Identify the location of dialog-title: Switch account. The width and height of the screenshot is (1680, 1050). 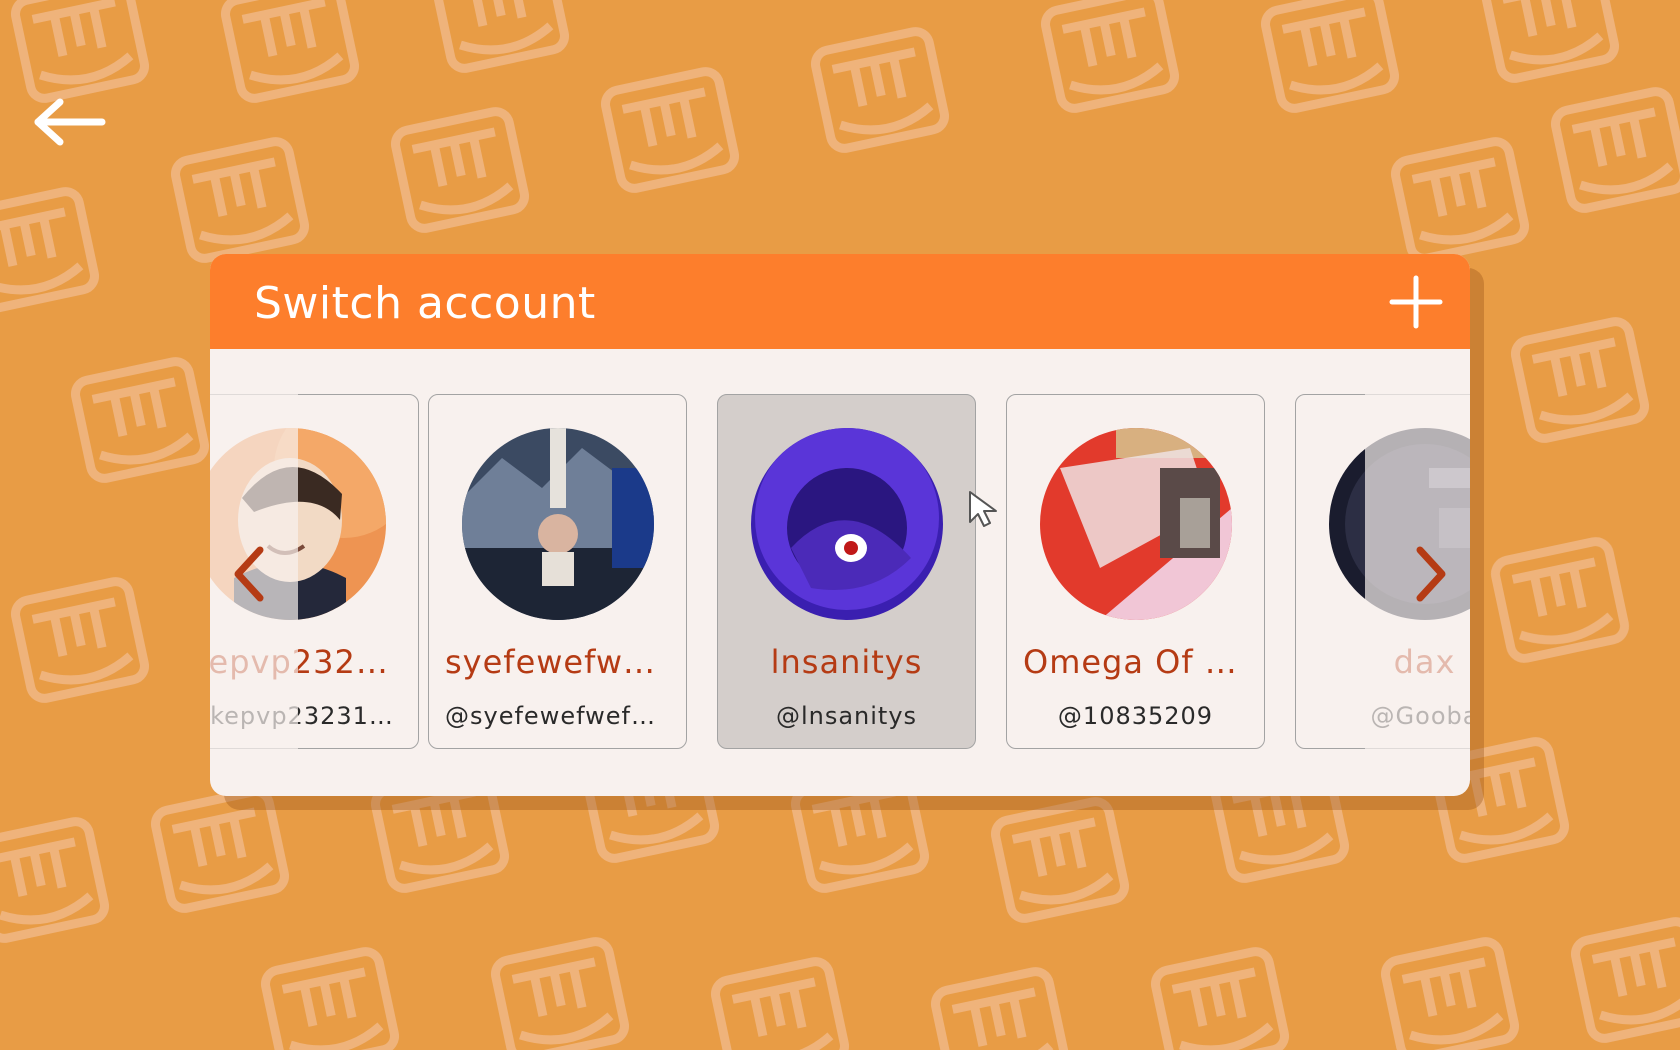
(425, 303).